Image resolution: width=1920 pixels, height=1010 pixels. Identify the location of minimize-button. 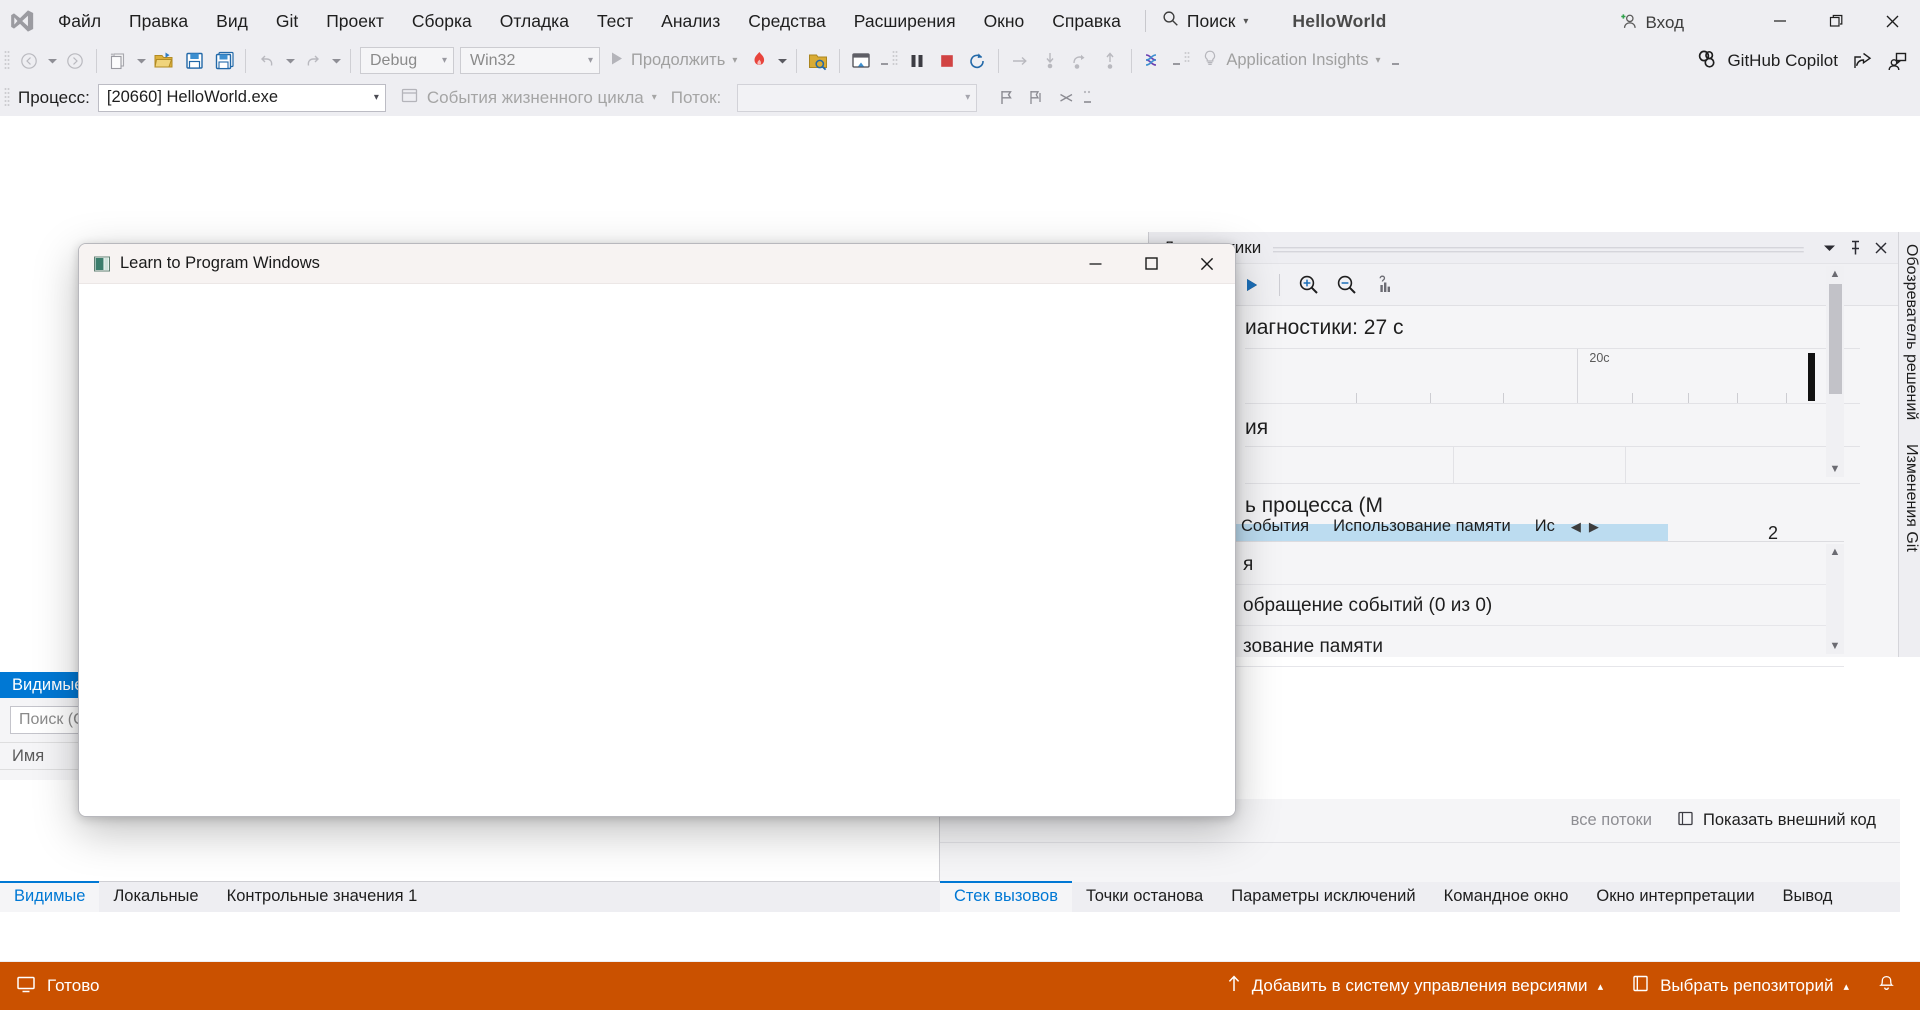
(1780, 21).